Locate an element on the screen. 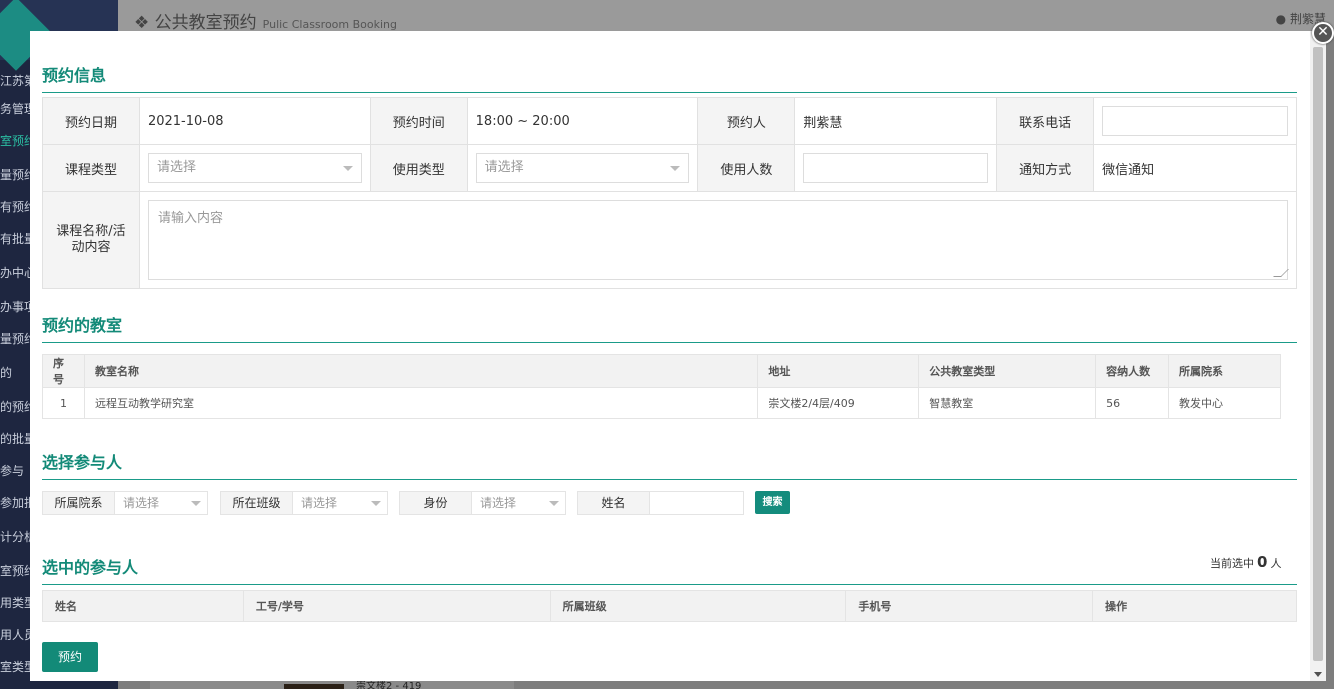  column-header: 工号/学号 is located at coordinates (396, 606).